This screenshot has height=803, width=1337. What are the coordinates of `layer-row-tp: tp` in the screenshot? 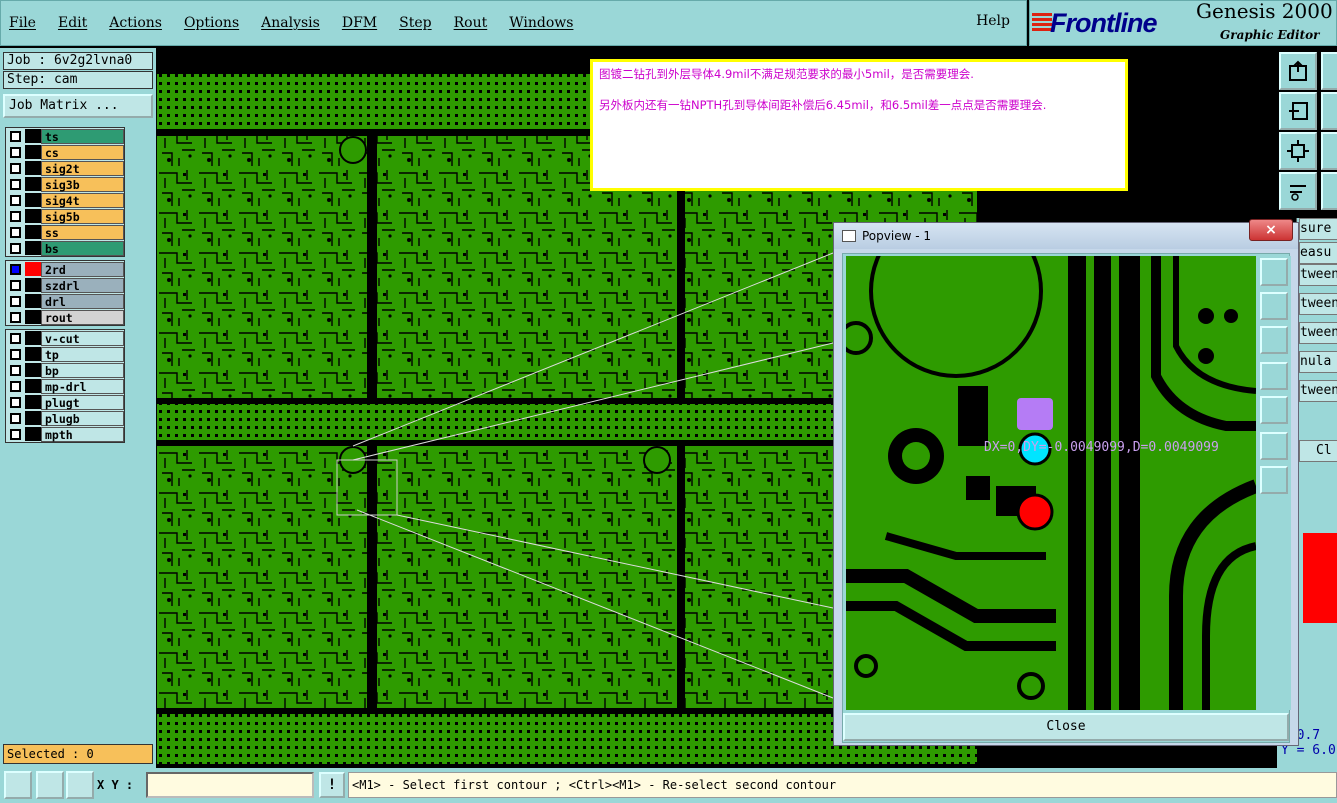 It's located at (65, 354).